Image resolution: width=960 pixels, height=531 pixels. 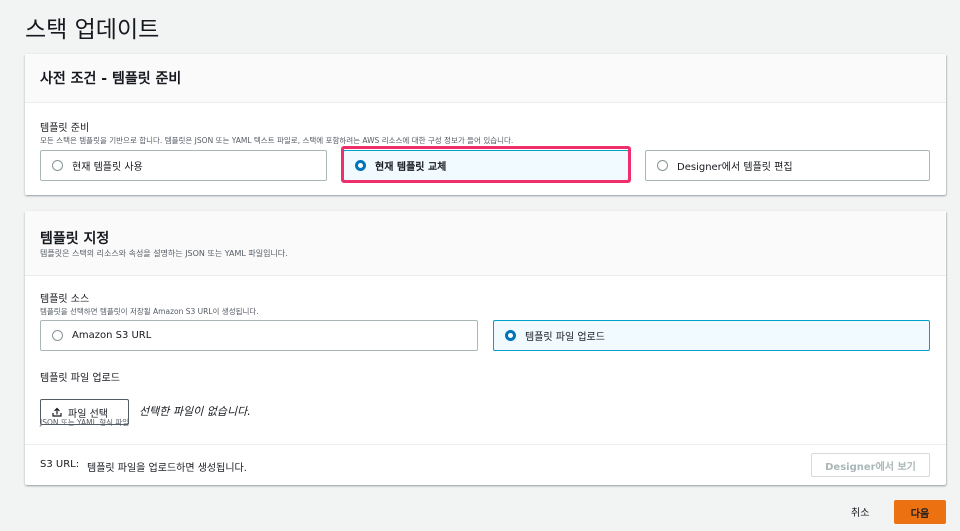 I want to click on template-source-desc: 템플릿을 선택하면 템플릿이 저장될 Amazon S3 URL이 생성됩니다., so click(x=149, y=311).